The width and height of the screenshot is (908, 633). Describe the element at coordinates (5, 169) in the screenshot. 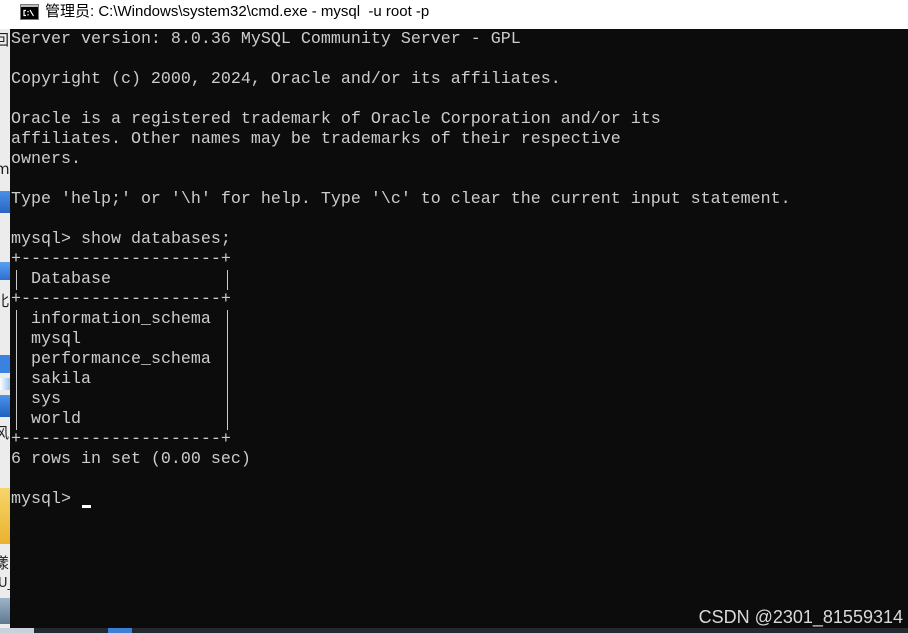

I see `desktop-icon-label: m` at that location.